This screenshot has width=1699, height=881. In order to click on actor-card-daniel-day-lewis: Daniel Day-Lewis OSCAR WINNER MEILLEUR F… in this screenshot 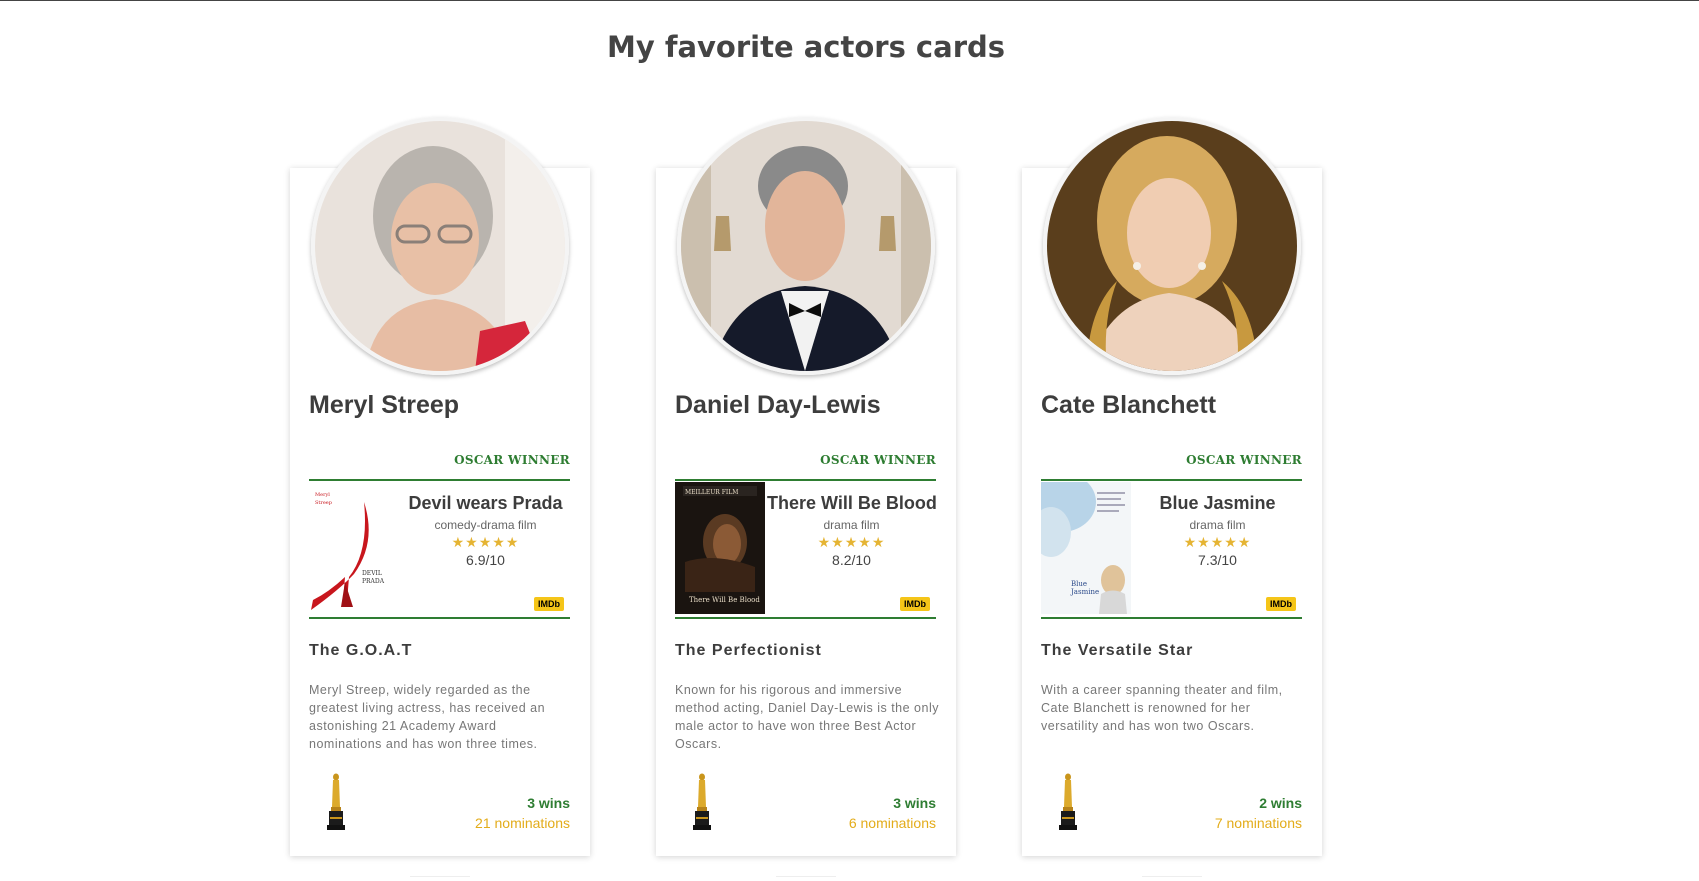, I will do `click(806, 486)`.